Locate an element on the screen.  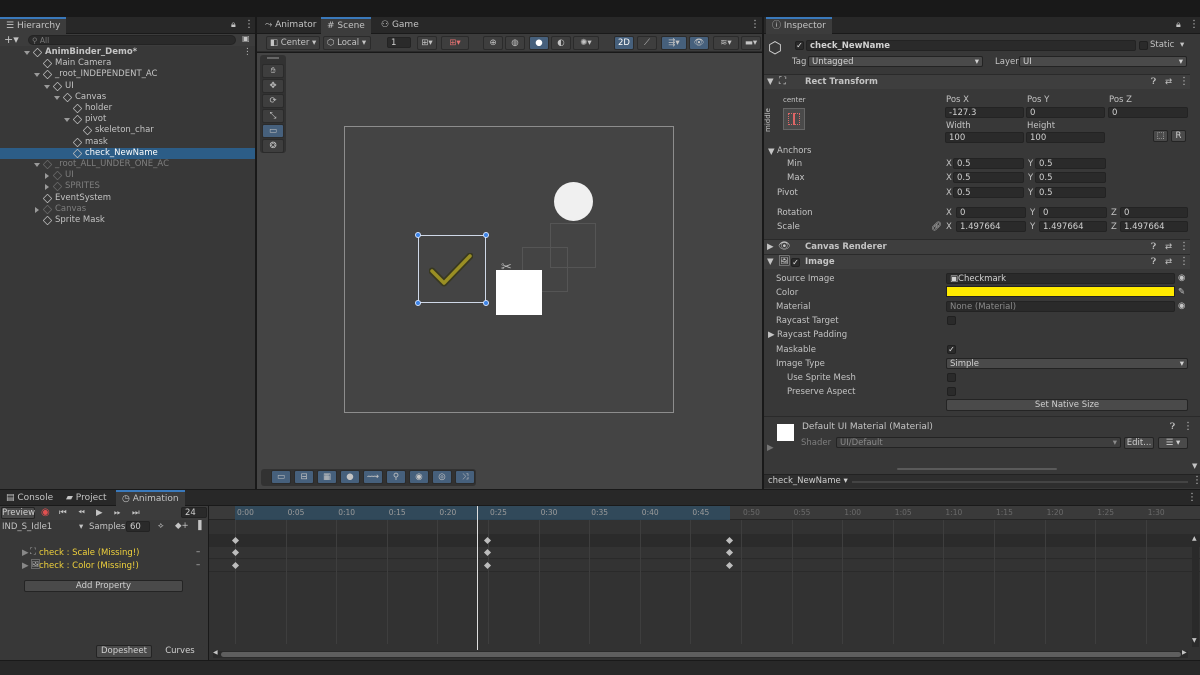
mode-2d-button: 2D is located at coordinates (624, 43).